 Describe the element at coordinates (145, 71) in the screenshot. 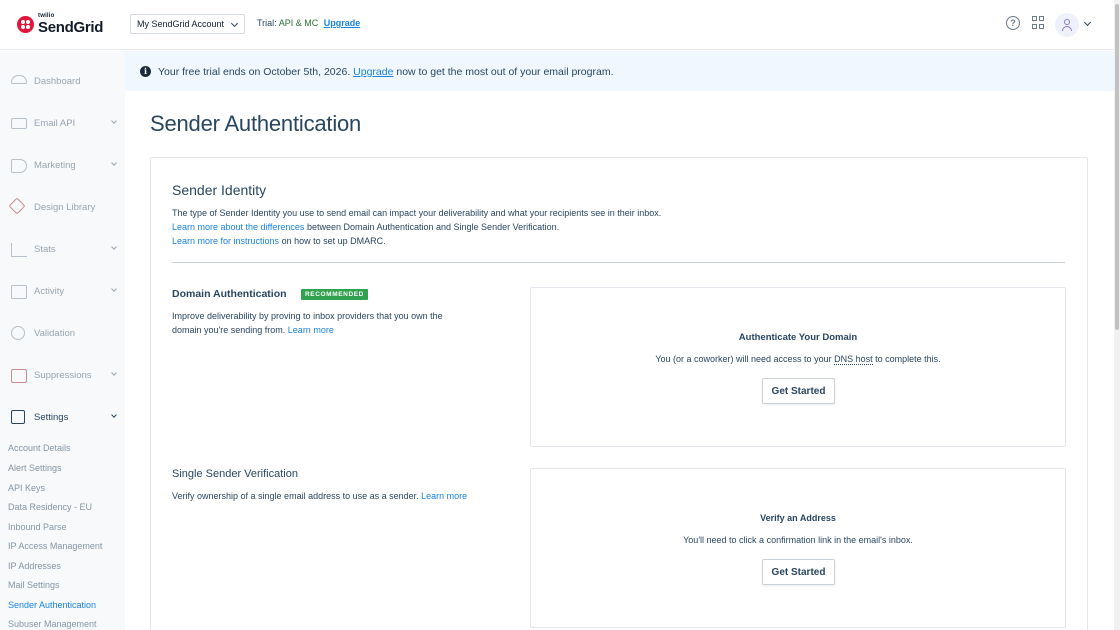

I see `info-icon: i` at that location.